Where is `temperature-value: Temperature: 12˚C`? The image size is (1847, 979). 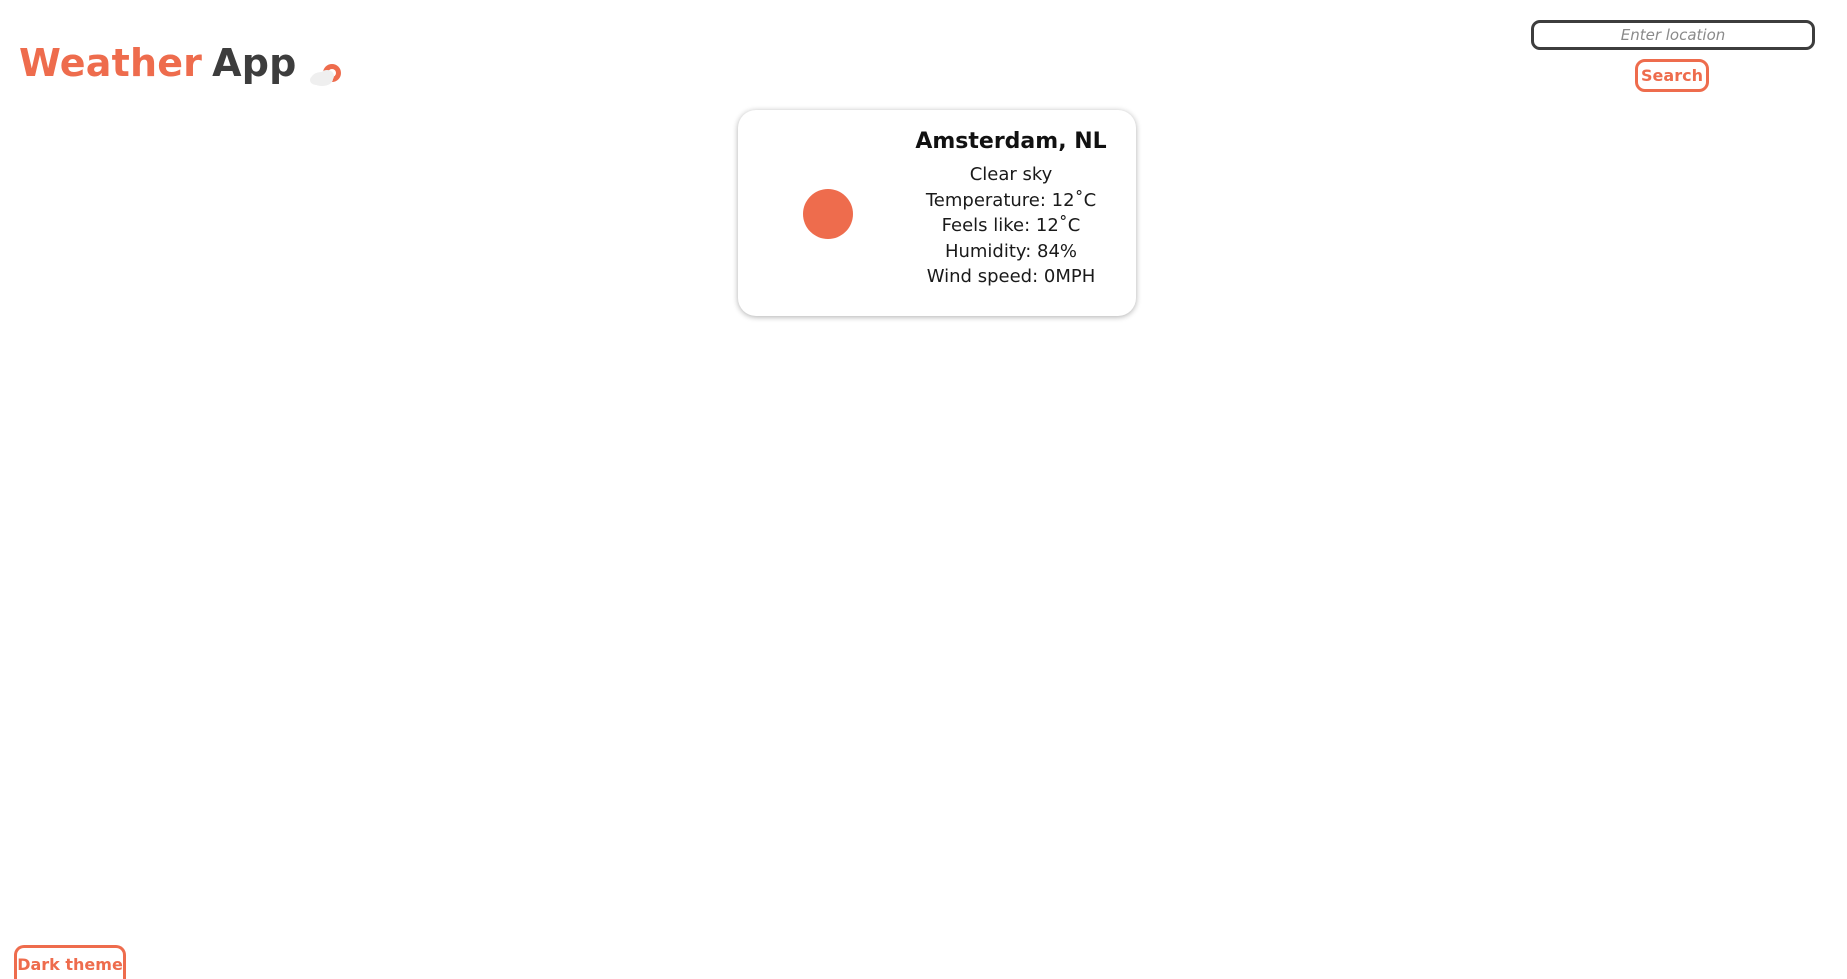
temperature-value: Temperature: 12˚C is located at coordinates (1011, 200).